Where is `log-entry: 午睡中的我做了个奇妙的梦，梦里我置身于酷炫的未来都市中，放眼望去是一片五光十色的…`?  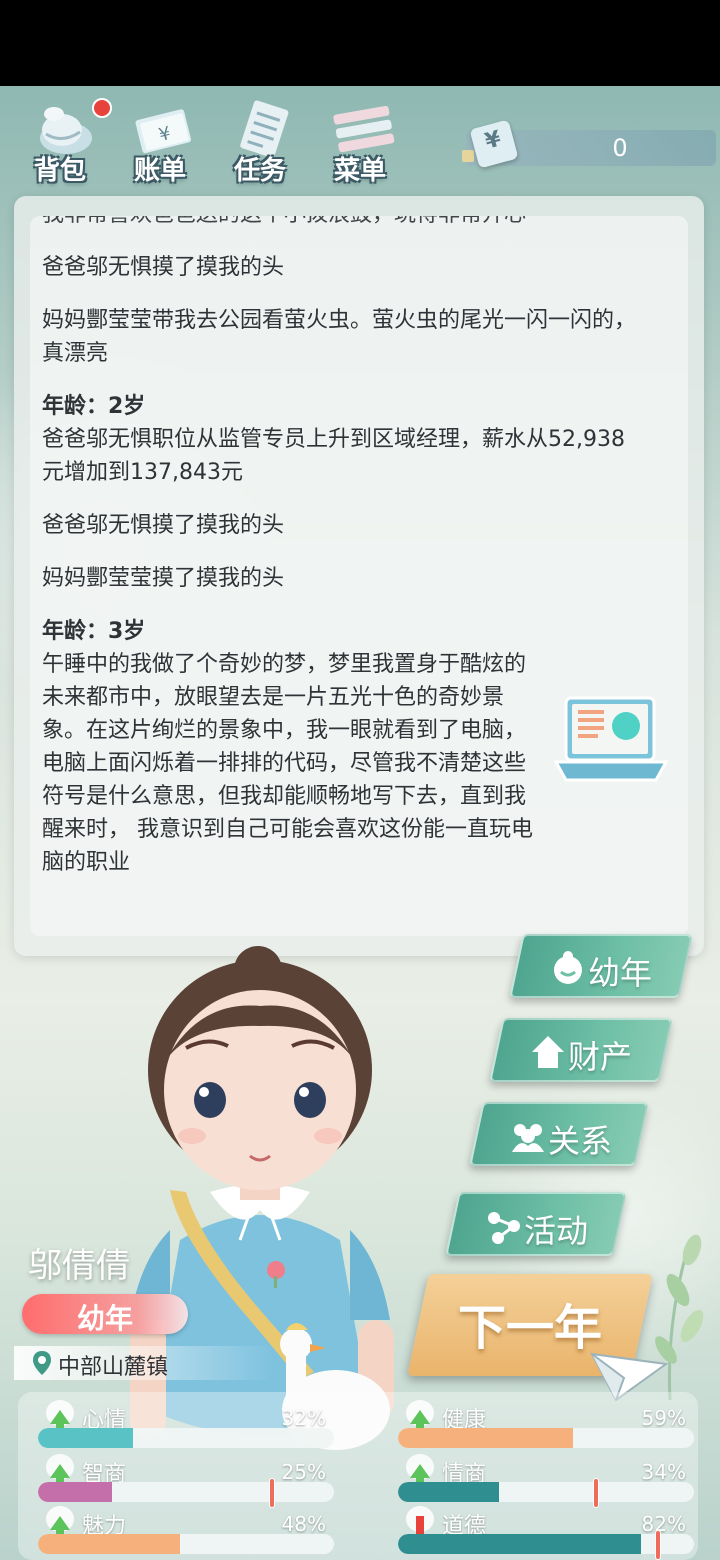
log-entry: 午睡中的我做了个奇妙的梦，梦里我置身于酷炫的未来都市中，放眼望去是一片五光十色的… is located at coordinates (287, 763).